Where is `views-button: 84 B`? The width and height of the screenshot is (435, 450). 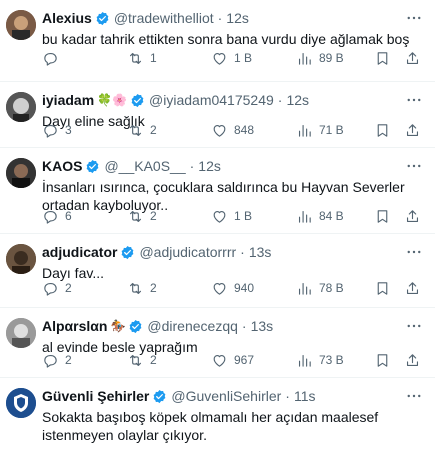
views-button: 84 B is located at coordinates (320, 216).